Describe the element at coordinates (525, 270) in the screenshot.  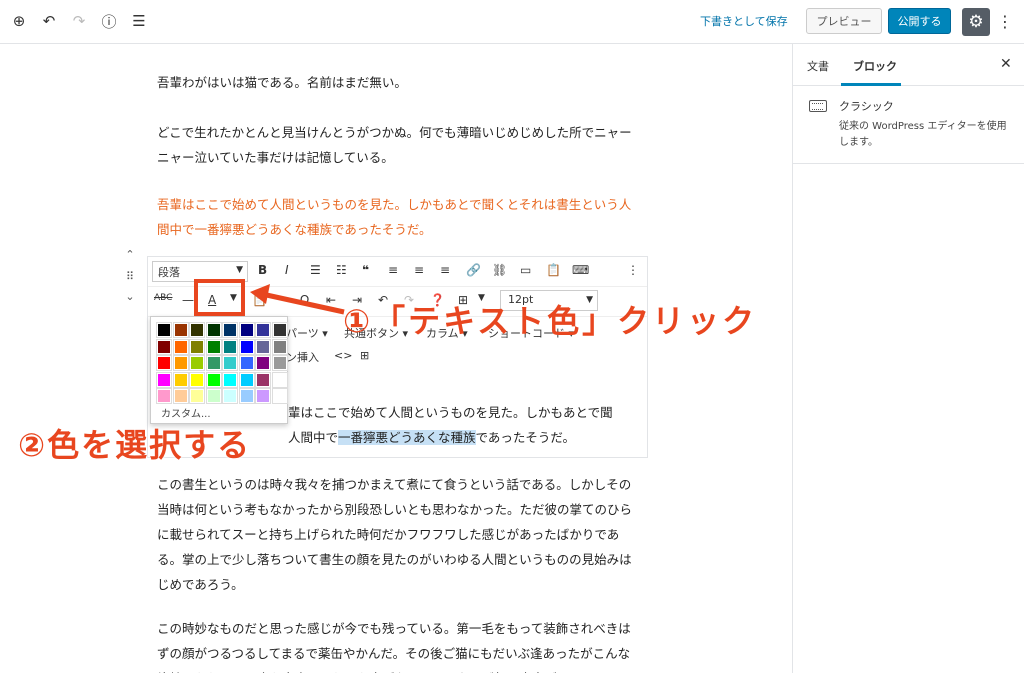
I see `read-more-icon: ▭` at that location.